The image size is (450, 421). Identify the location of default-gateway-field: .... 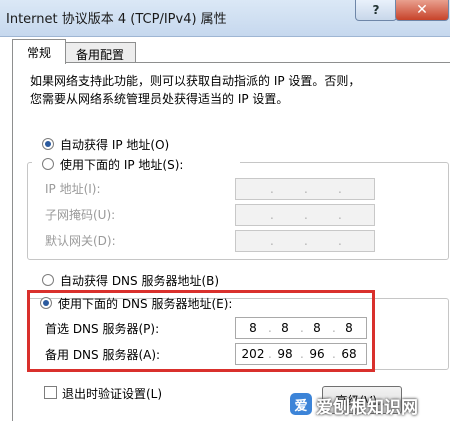
(305, 241).